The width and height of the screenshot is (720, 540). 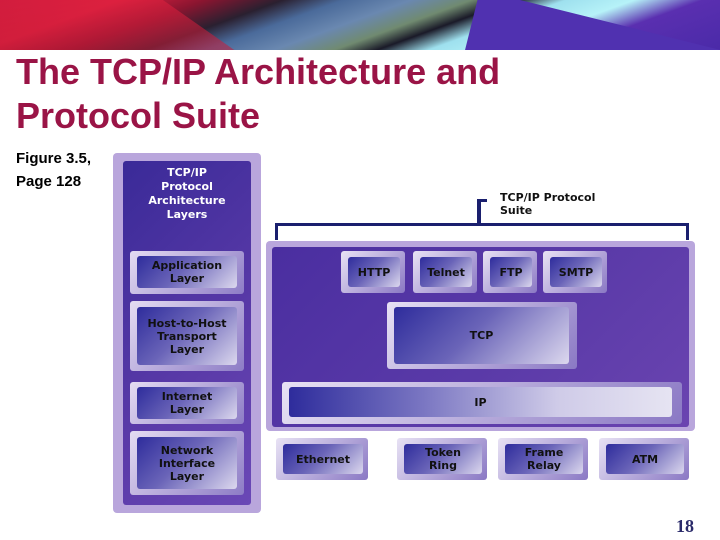 What do you see at coordinates (258, 71) in the screenshot?
I see `slide-title-line1: The TCP/IP Architecture and` at bounding box center [258, 71].